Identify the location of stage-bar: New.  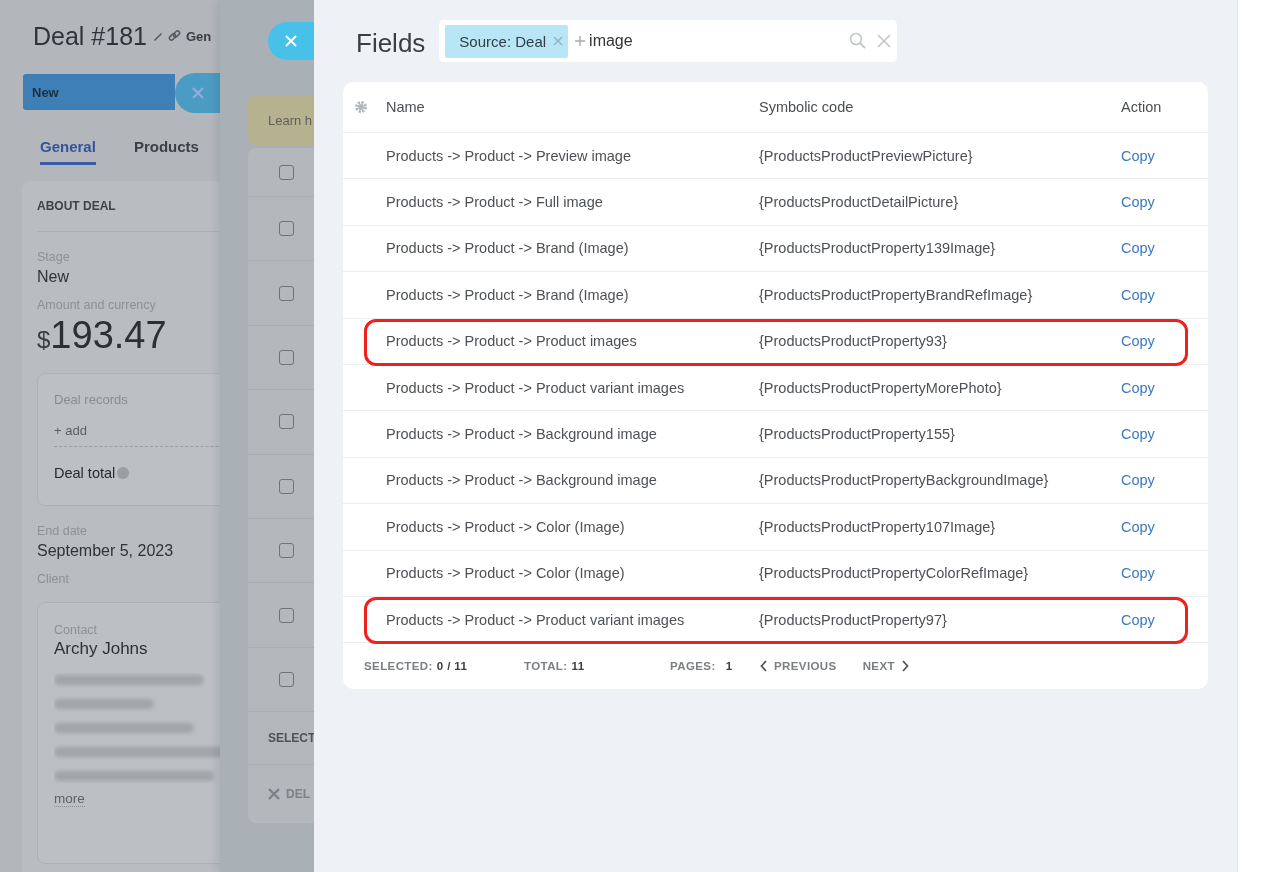
(99, 92).